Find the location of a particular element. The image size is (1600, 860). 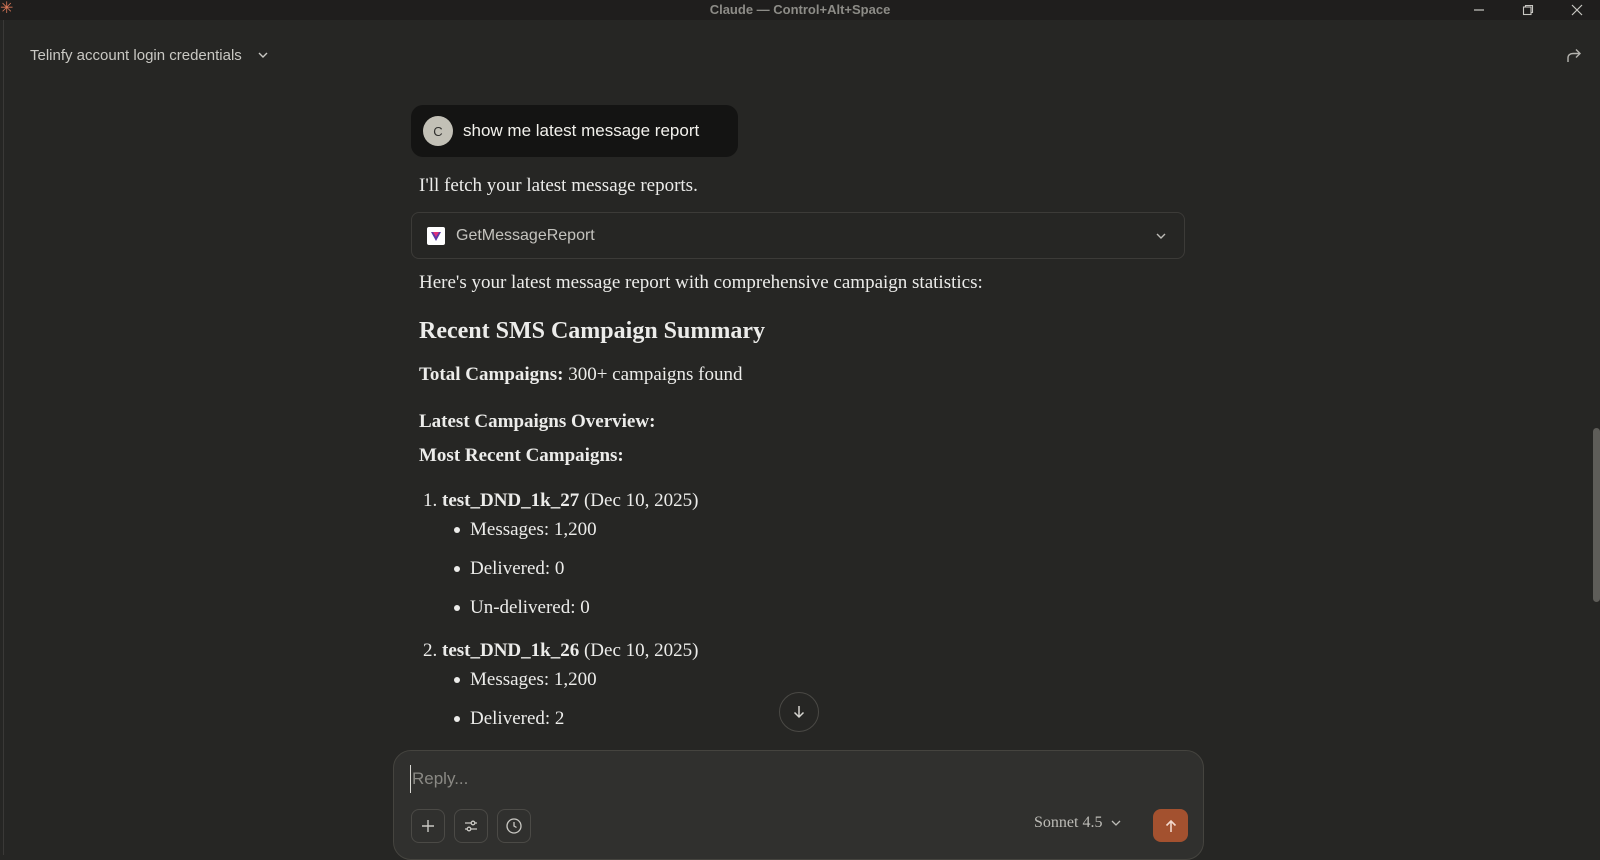

plus-icon is located at coordinates (428, 826).